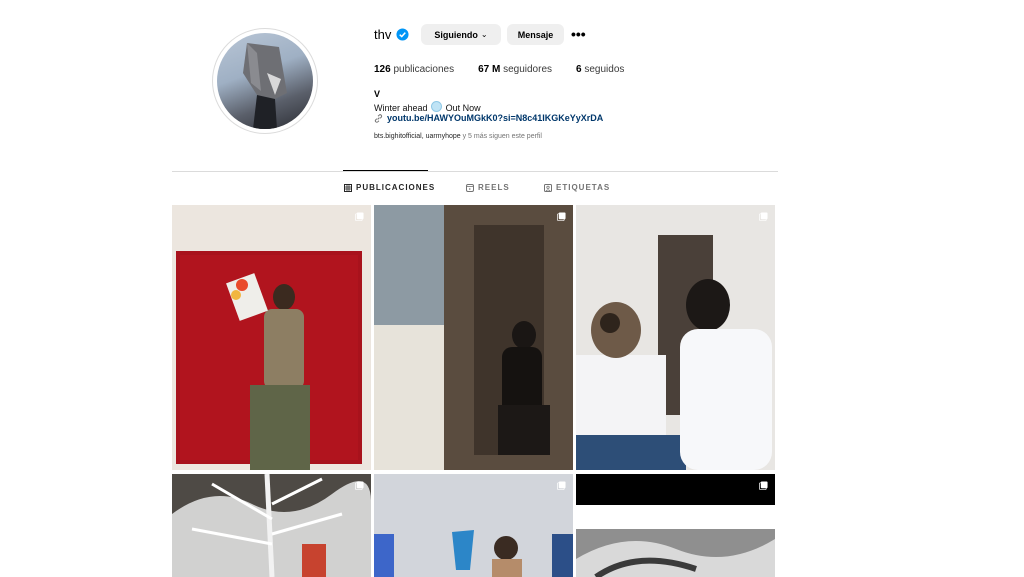 Image resolution: width=1024 pixels, height=577 pixels. Describe the element at coordinates (484, 34) in the screenshot. I see `chevron-down-icon: ⌄` at that location.